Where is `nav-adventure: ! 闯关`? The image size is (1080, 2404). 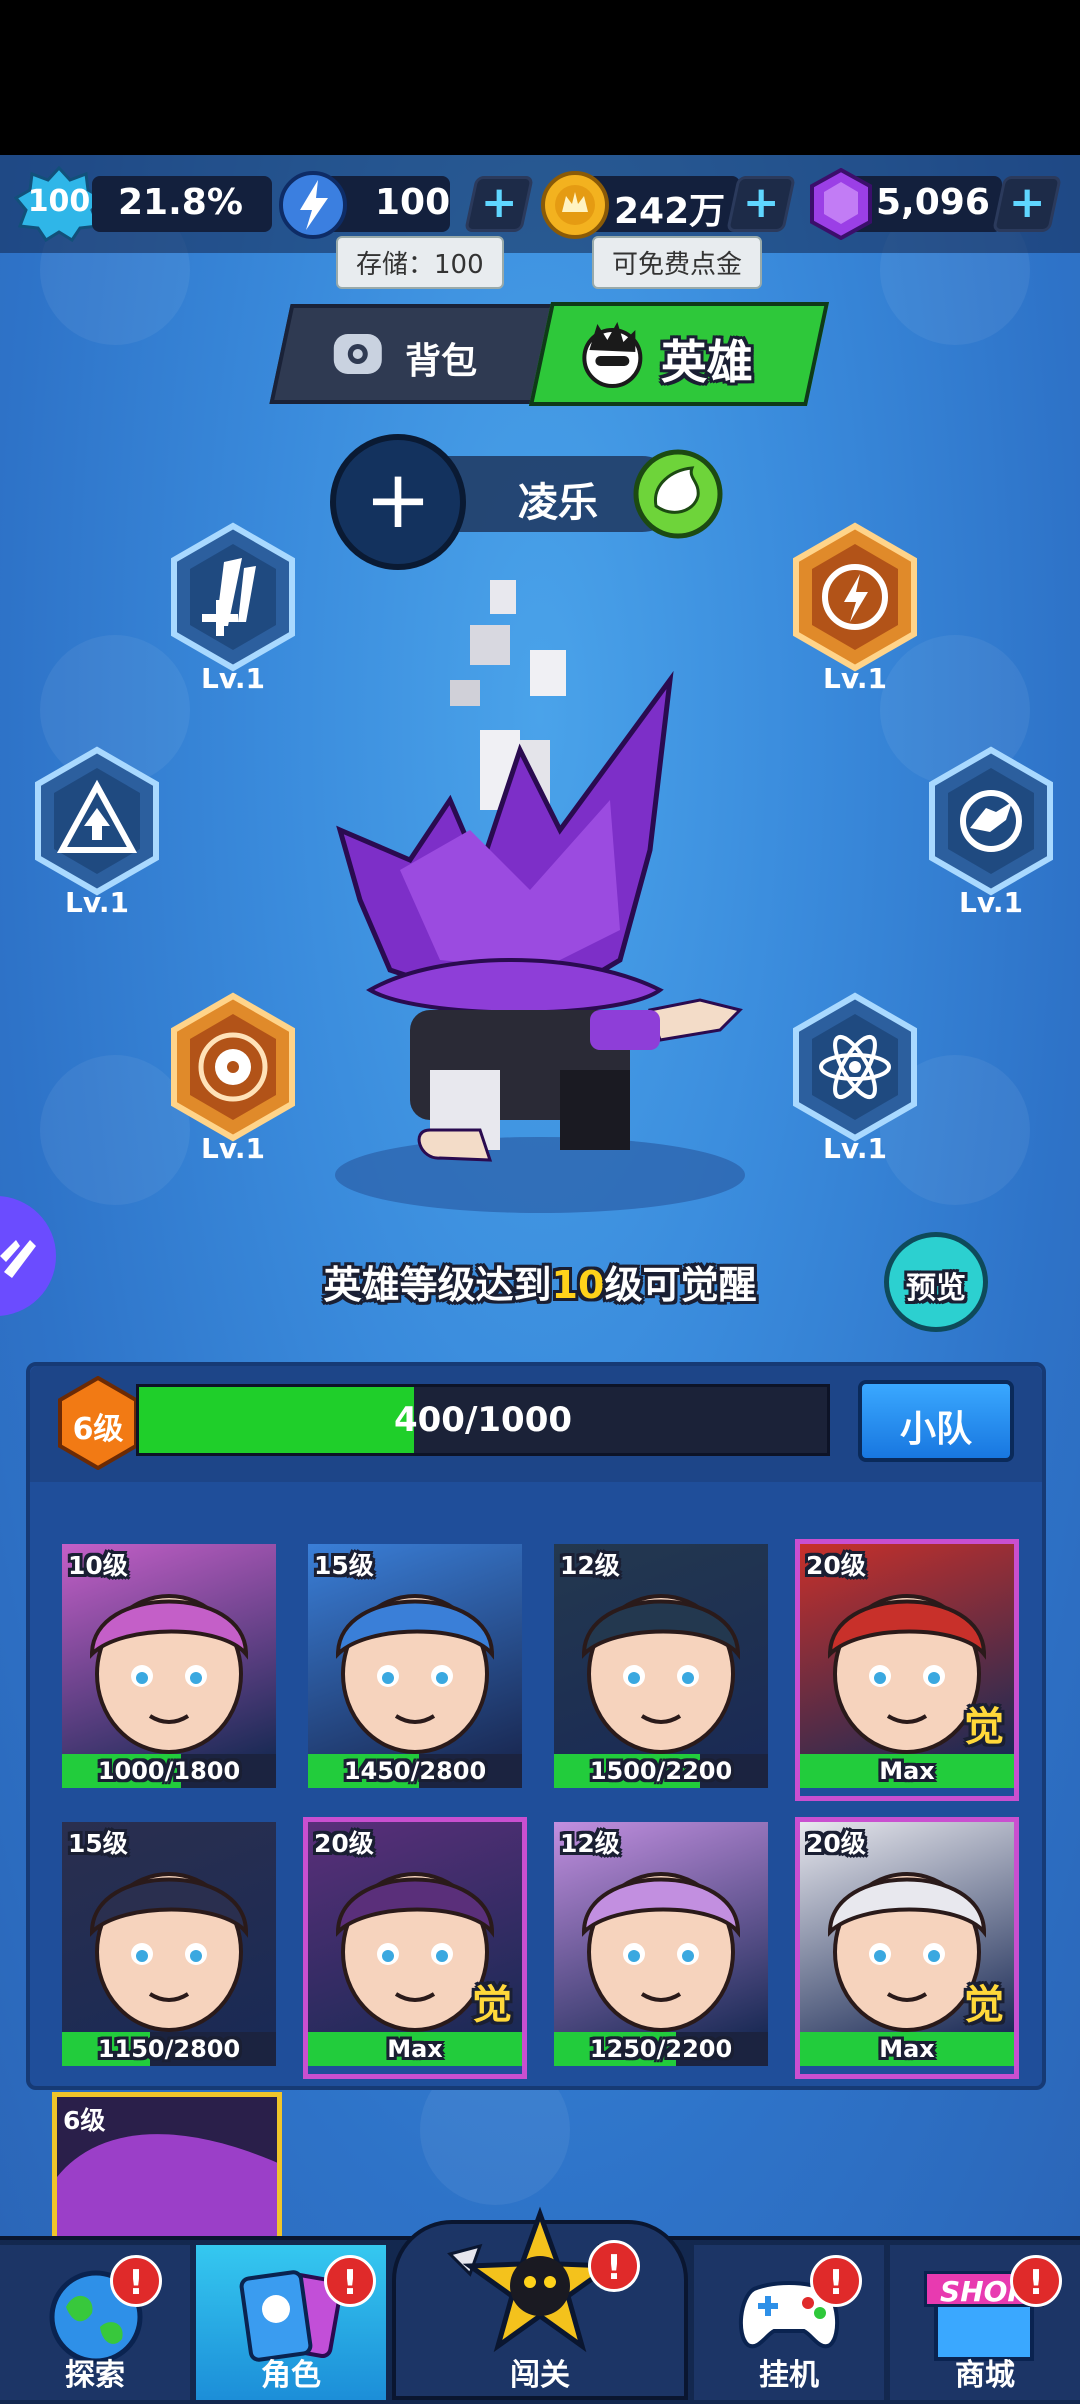 nav-adventure: ! 闯关 is located at coordinates (540, 2290).